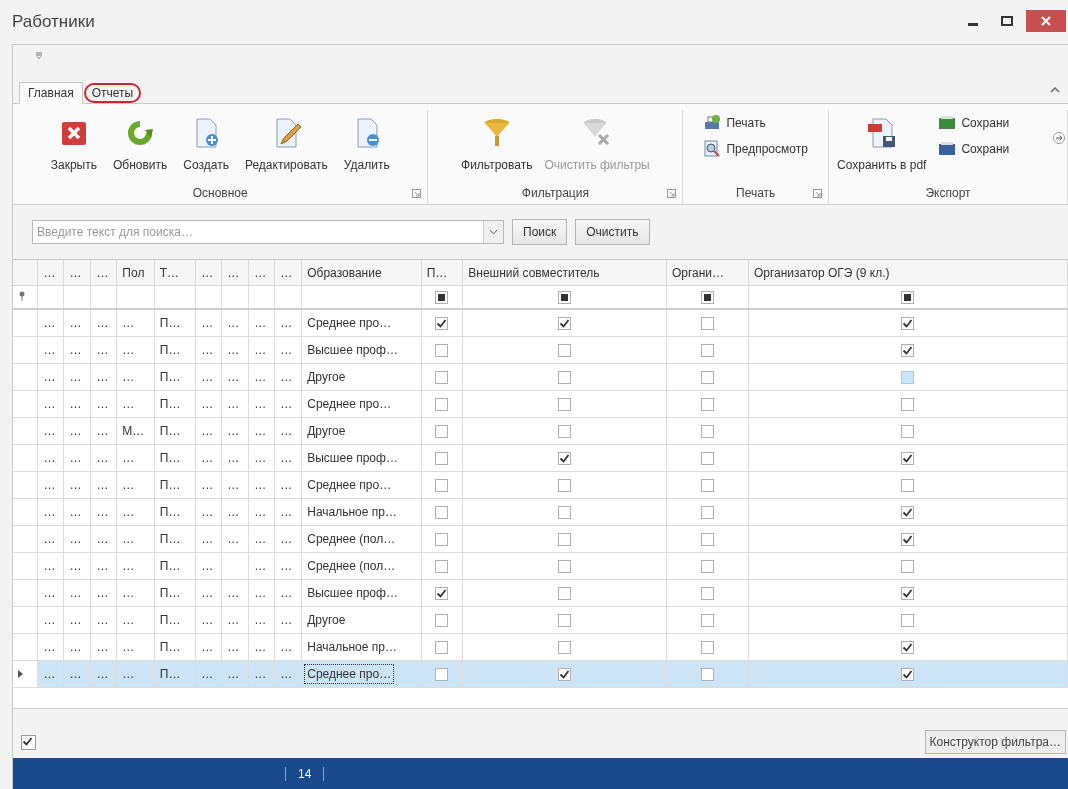  I want to click on column-header: Пол, so click(135, 273).